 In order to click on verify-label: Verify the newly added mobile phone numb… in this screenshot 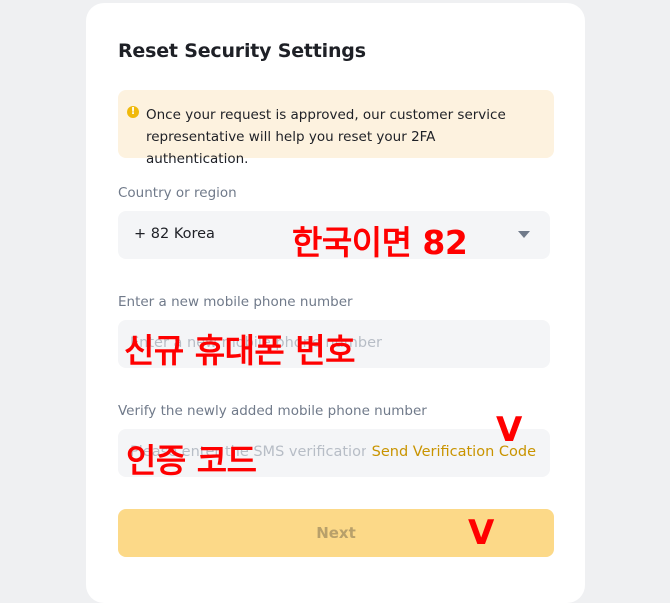, I will do `click(272, 411)`.